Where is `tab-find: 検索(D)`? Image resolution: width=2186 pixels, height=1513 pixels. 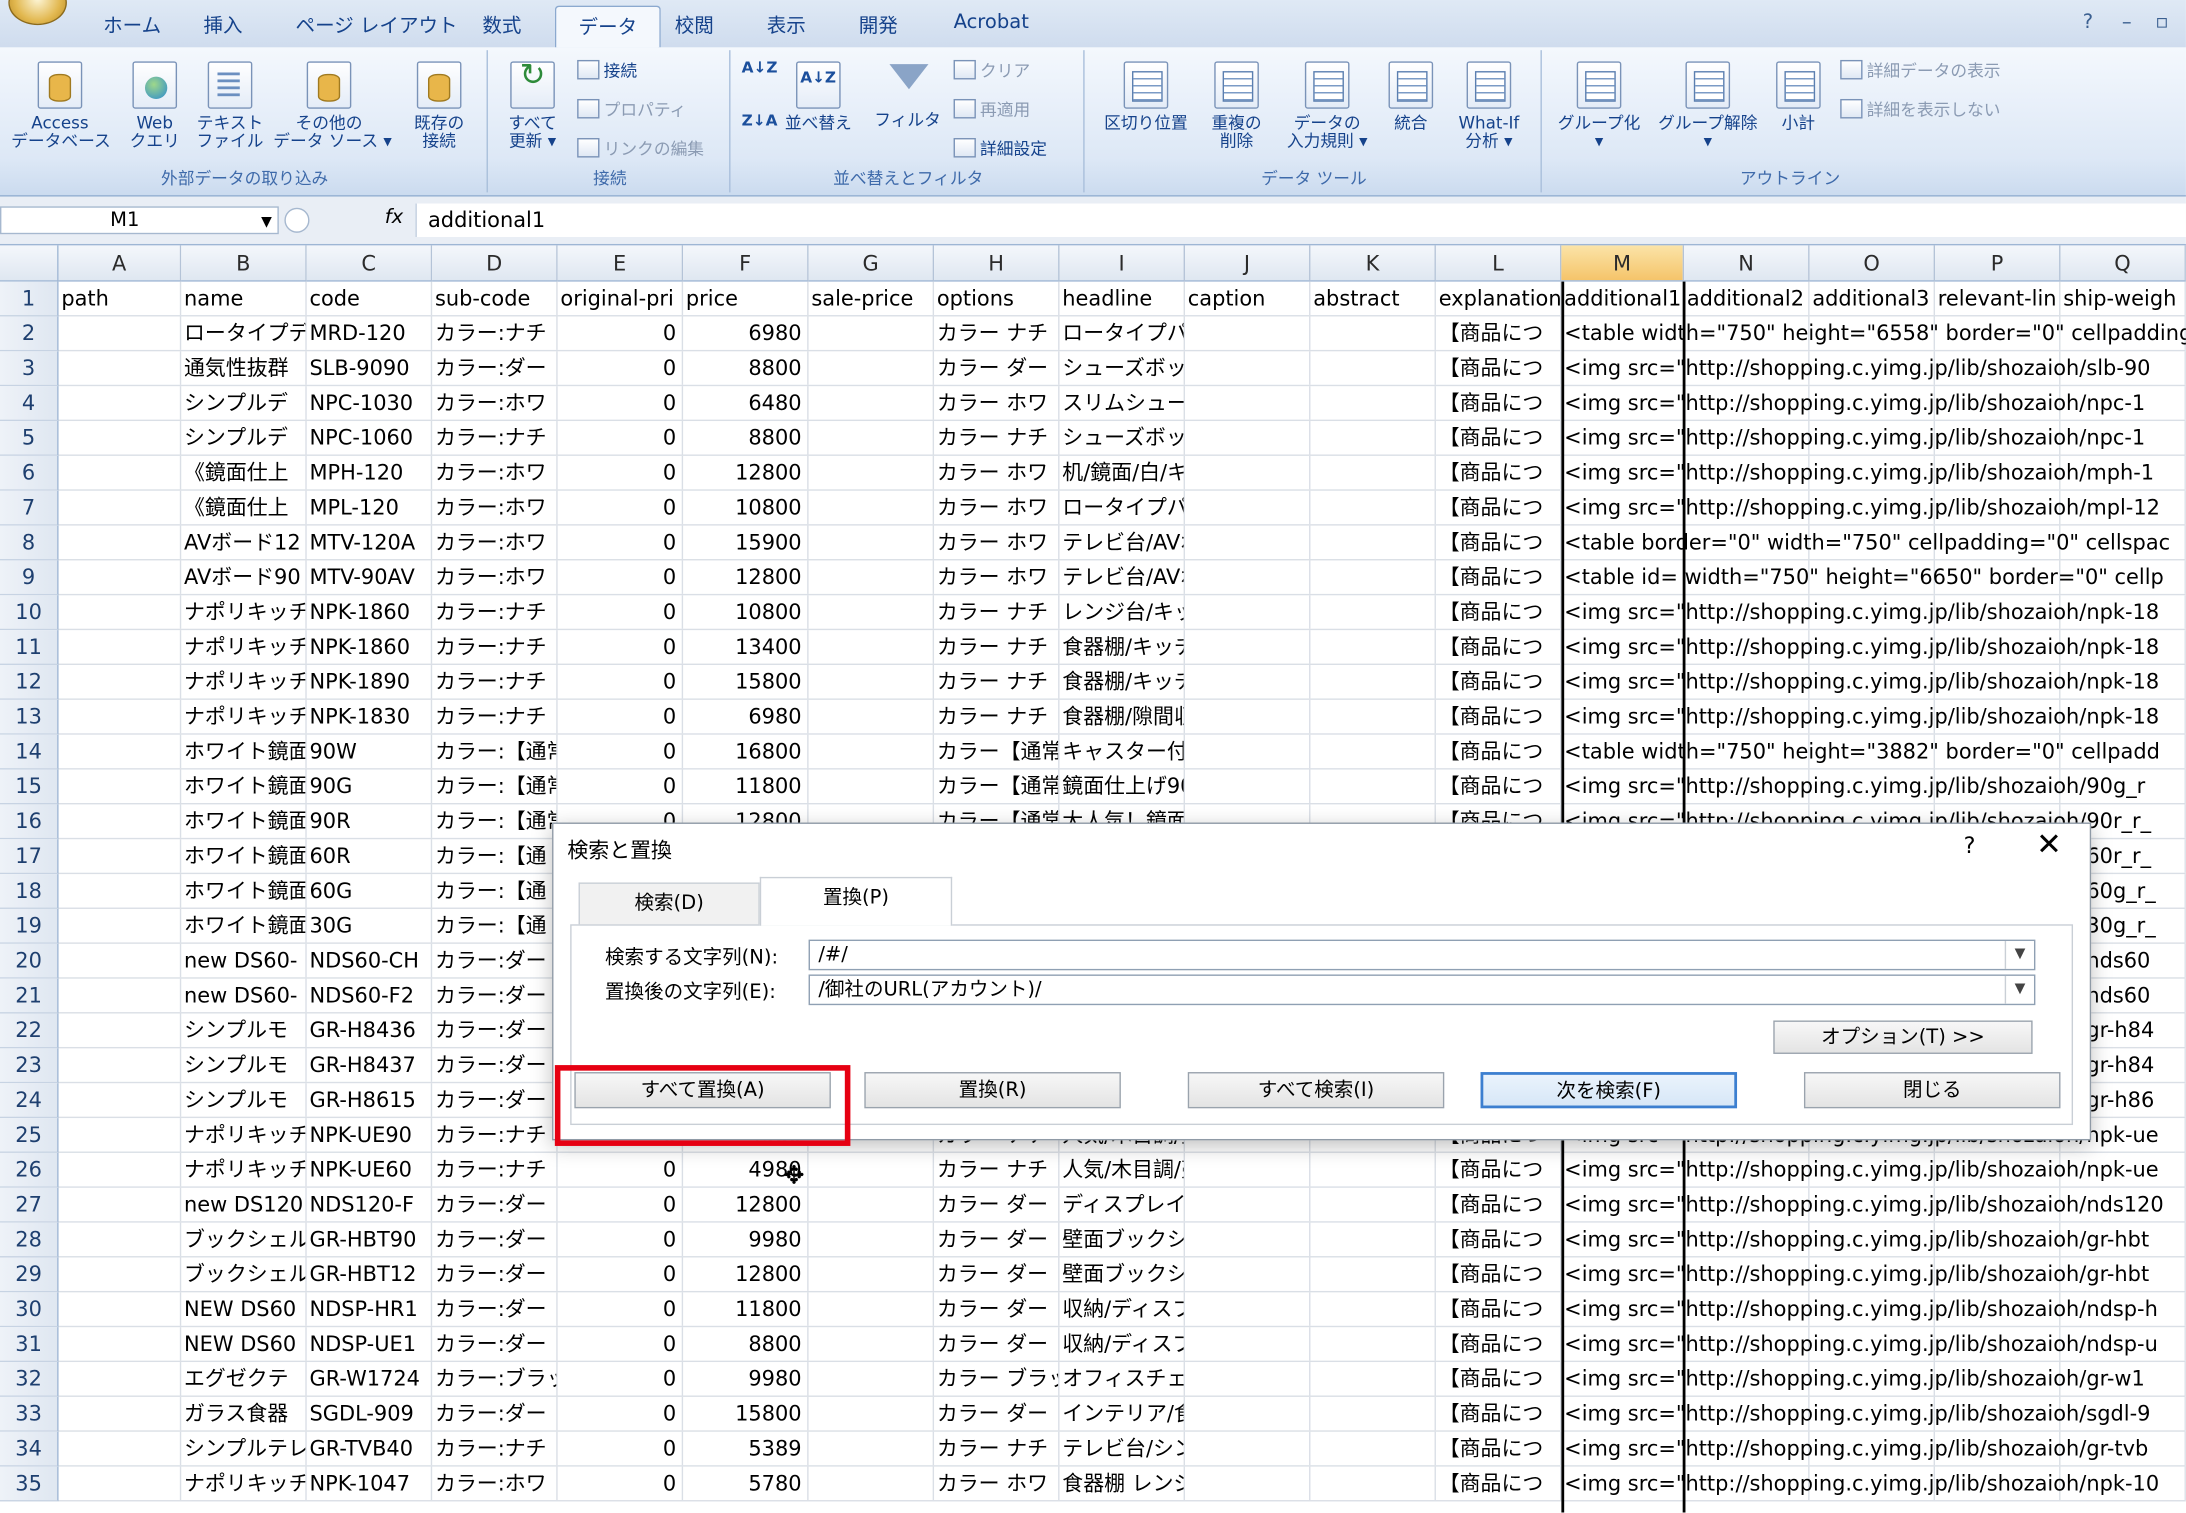 tab-find: 検索(D) is located at coordinates (669, 903).